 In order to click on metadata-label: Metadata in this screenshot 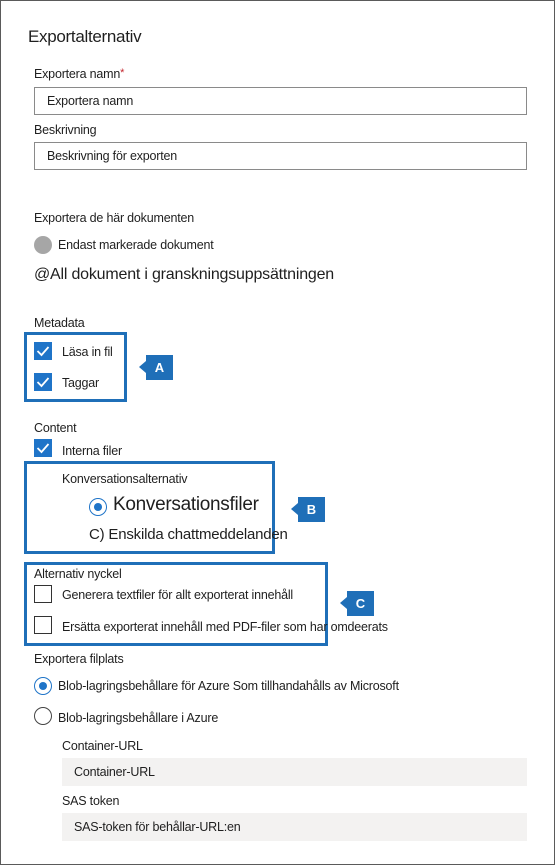, I will do `click(59, 323)`.